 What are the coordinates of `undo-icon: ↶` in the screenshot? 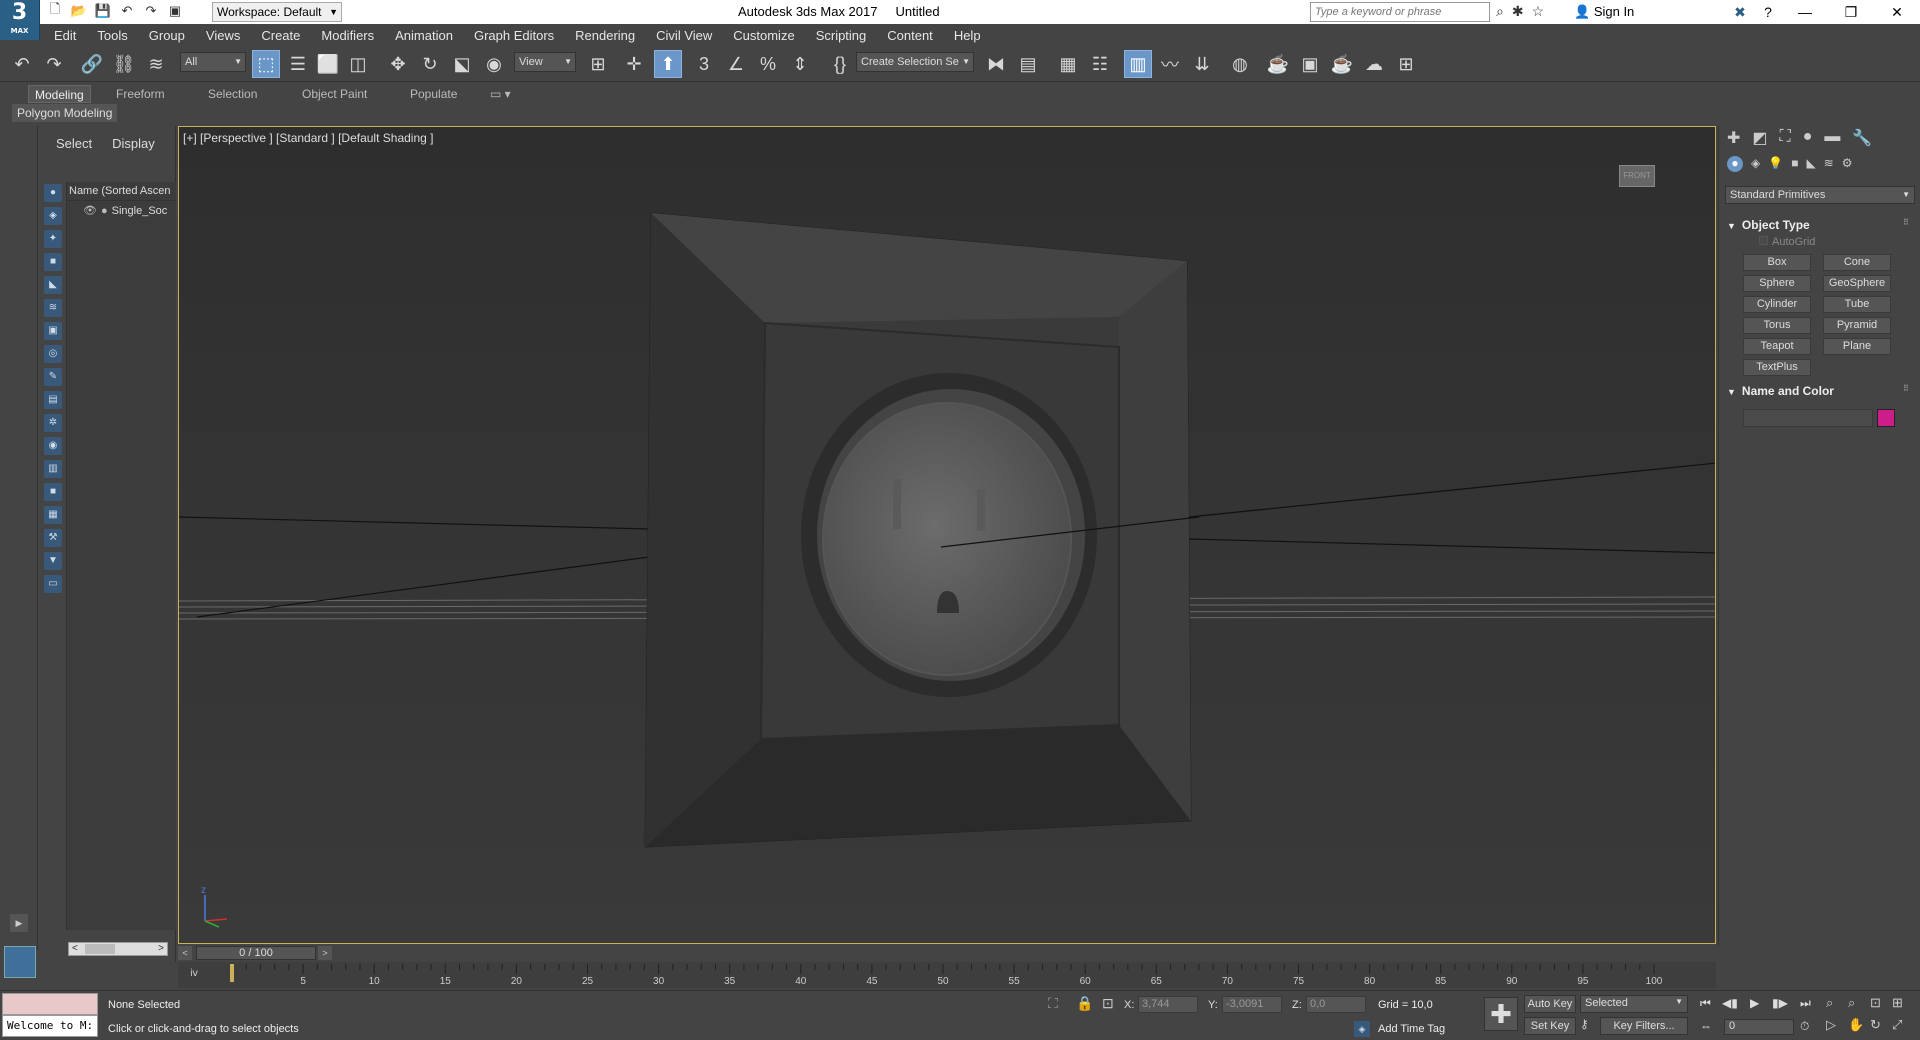 It's located at (127, 11).